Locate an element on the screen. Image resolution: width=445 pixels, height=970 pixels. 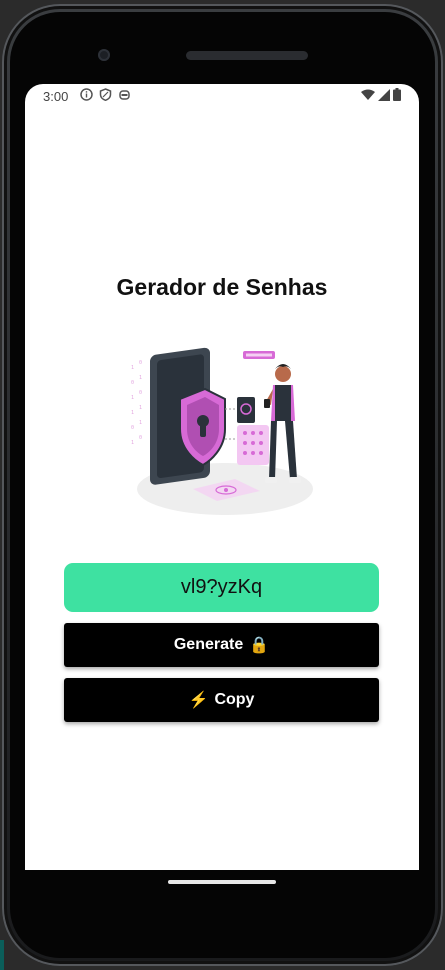
desktop-edge-fragment is located at coordinates (2, 955).